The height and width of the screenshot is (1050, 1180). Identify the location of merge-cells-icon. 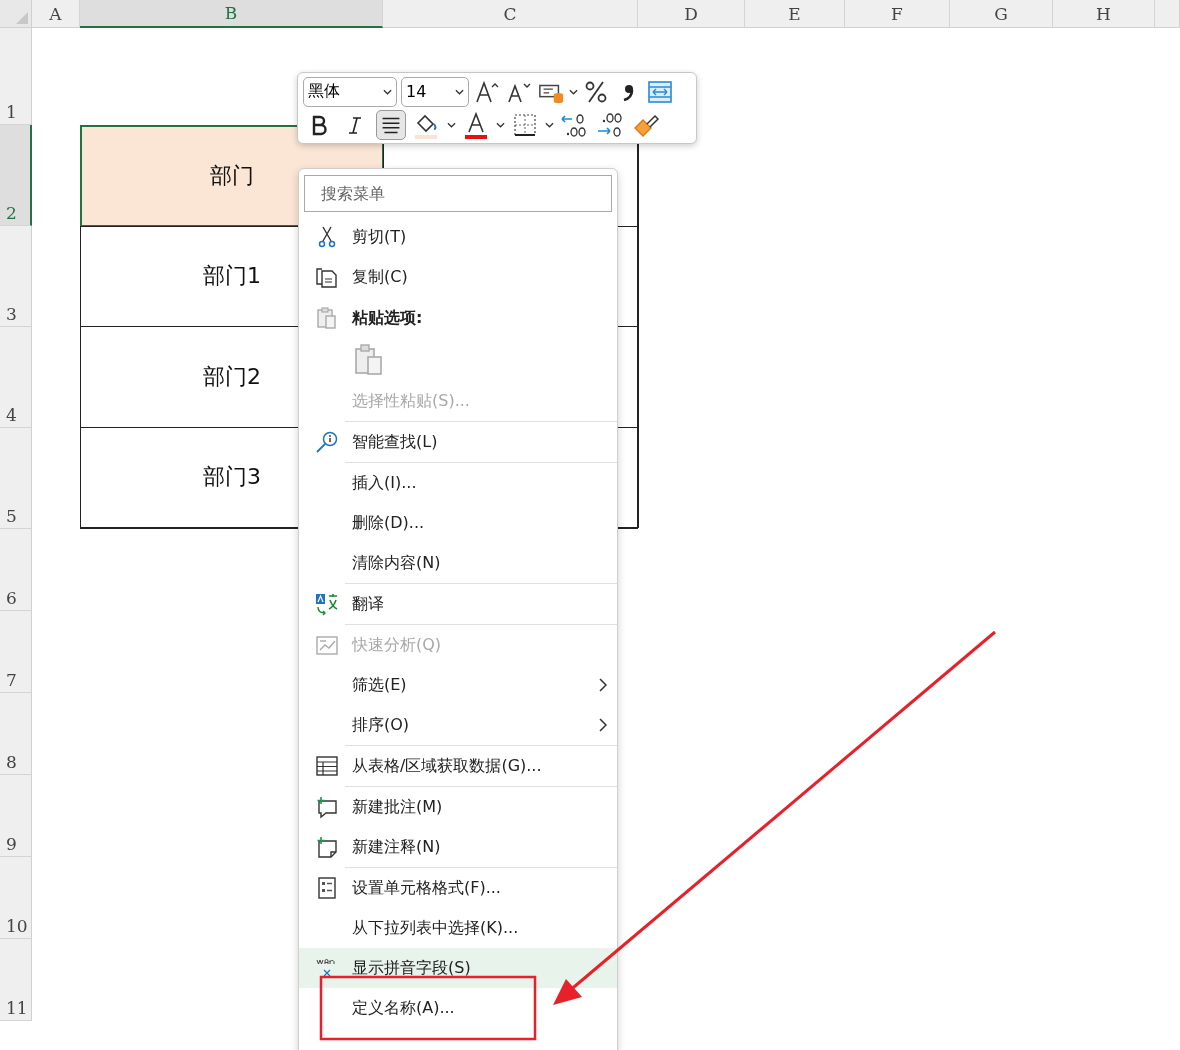
(660, 91).